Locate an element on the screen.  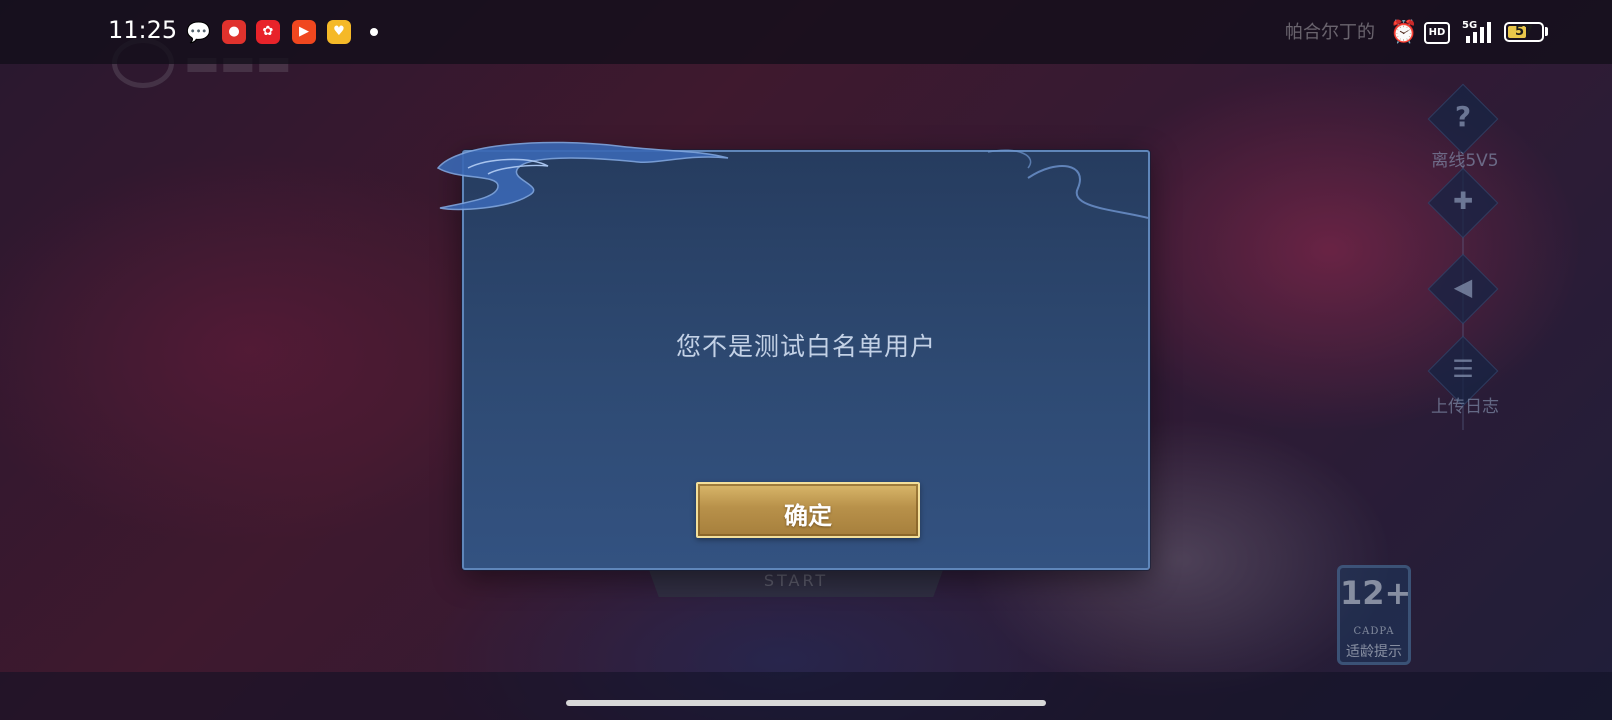
network-label: 5G is located at coordinates (1469, 25).